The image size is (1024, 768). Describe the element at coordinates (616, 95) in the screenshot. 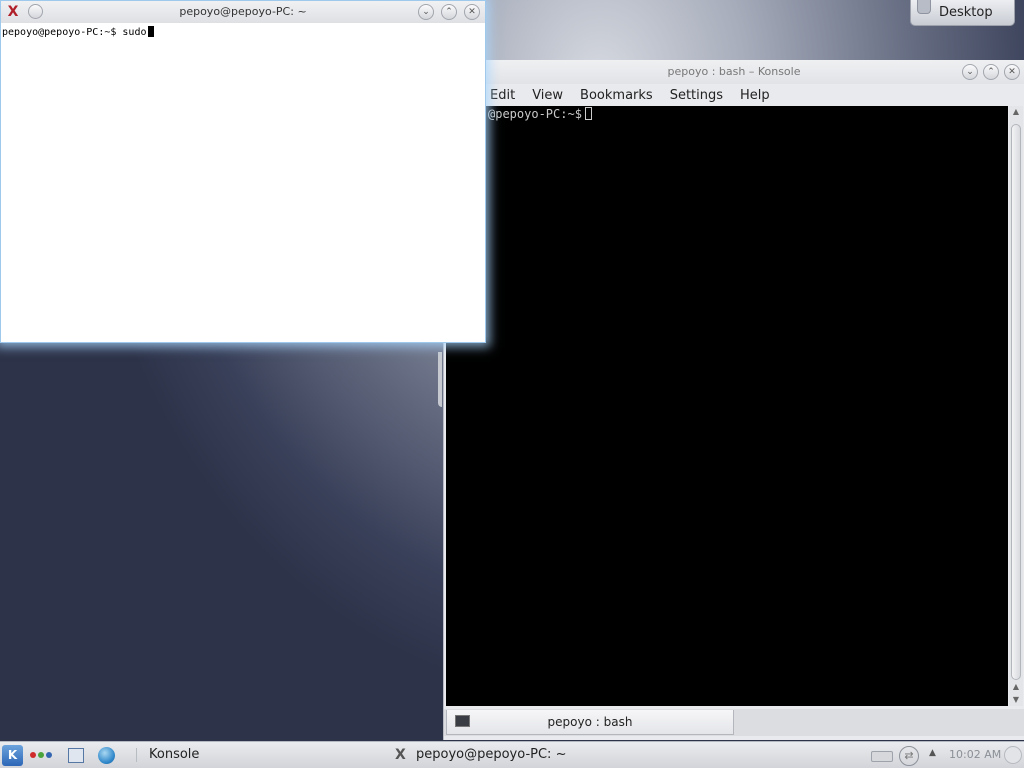

I see `menu-bookmarks: Bookmarks` at that location.